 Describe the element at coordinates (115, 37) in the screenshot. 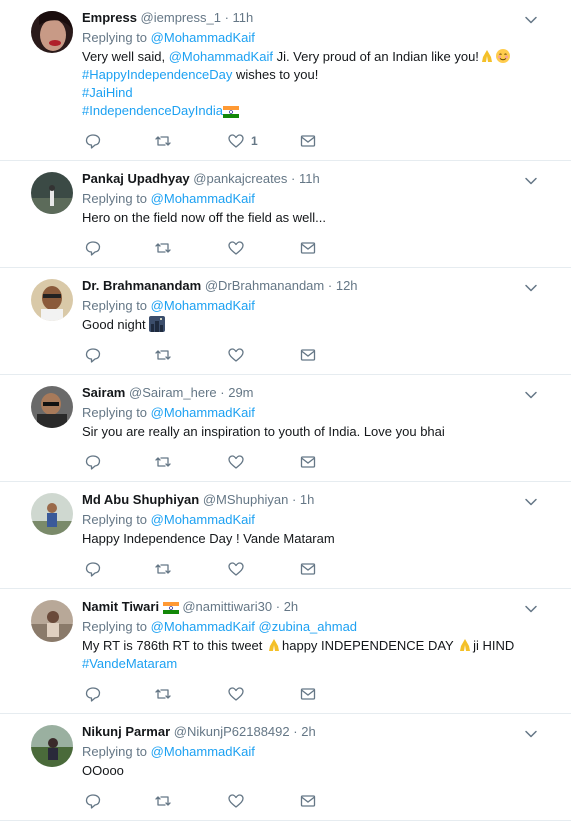

I see `replying-to-label: Replying to` at that location.